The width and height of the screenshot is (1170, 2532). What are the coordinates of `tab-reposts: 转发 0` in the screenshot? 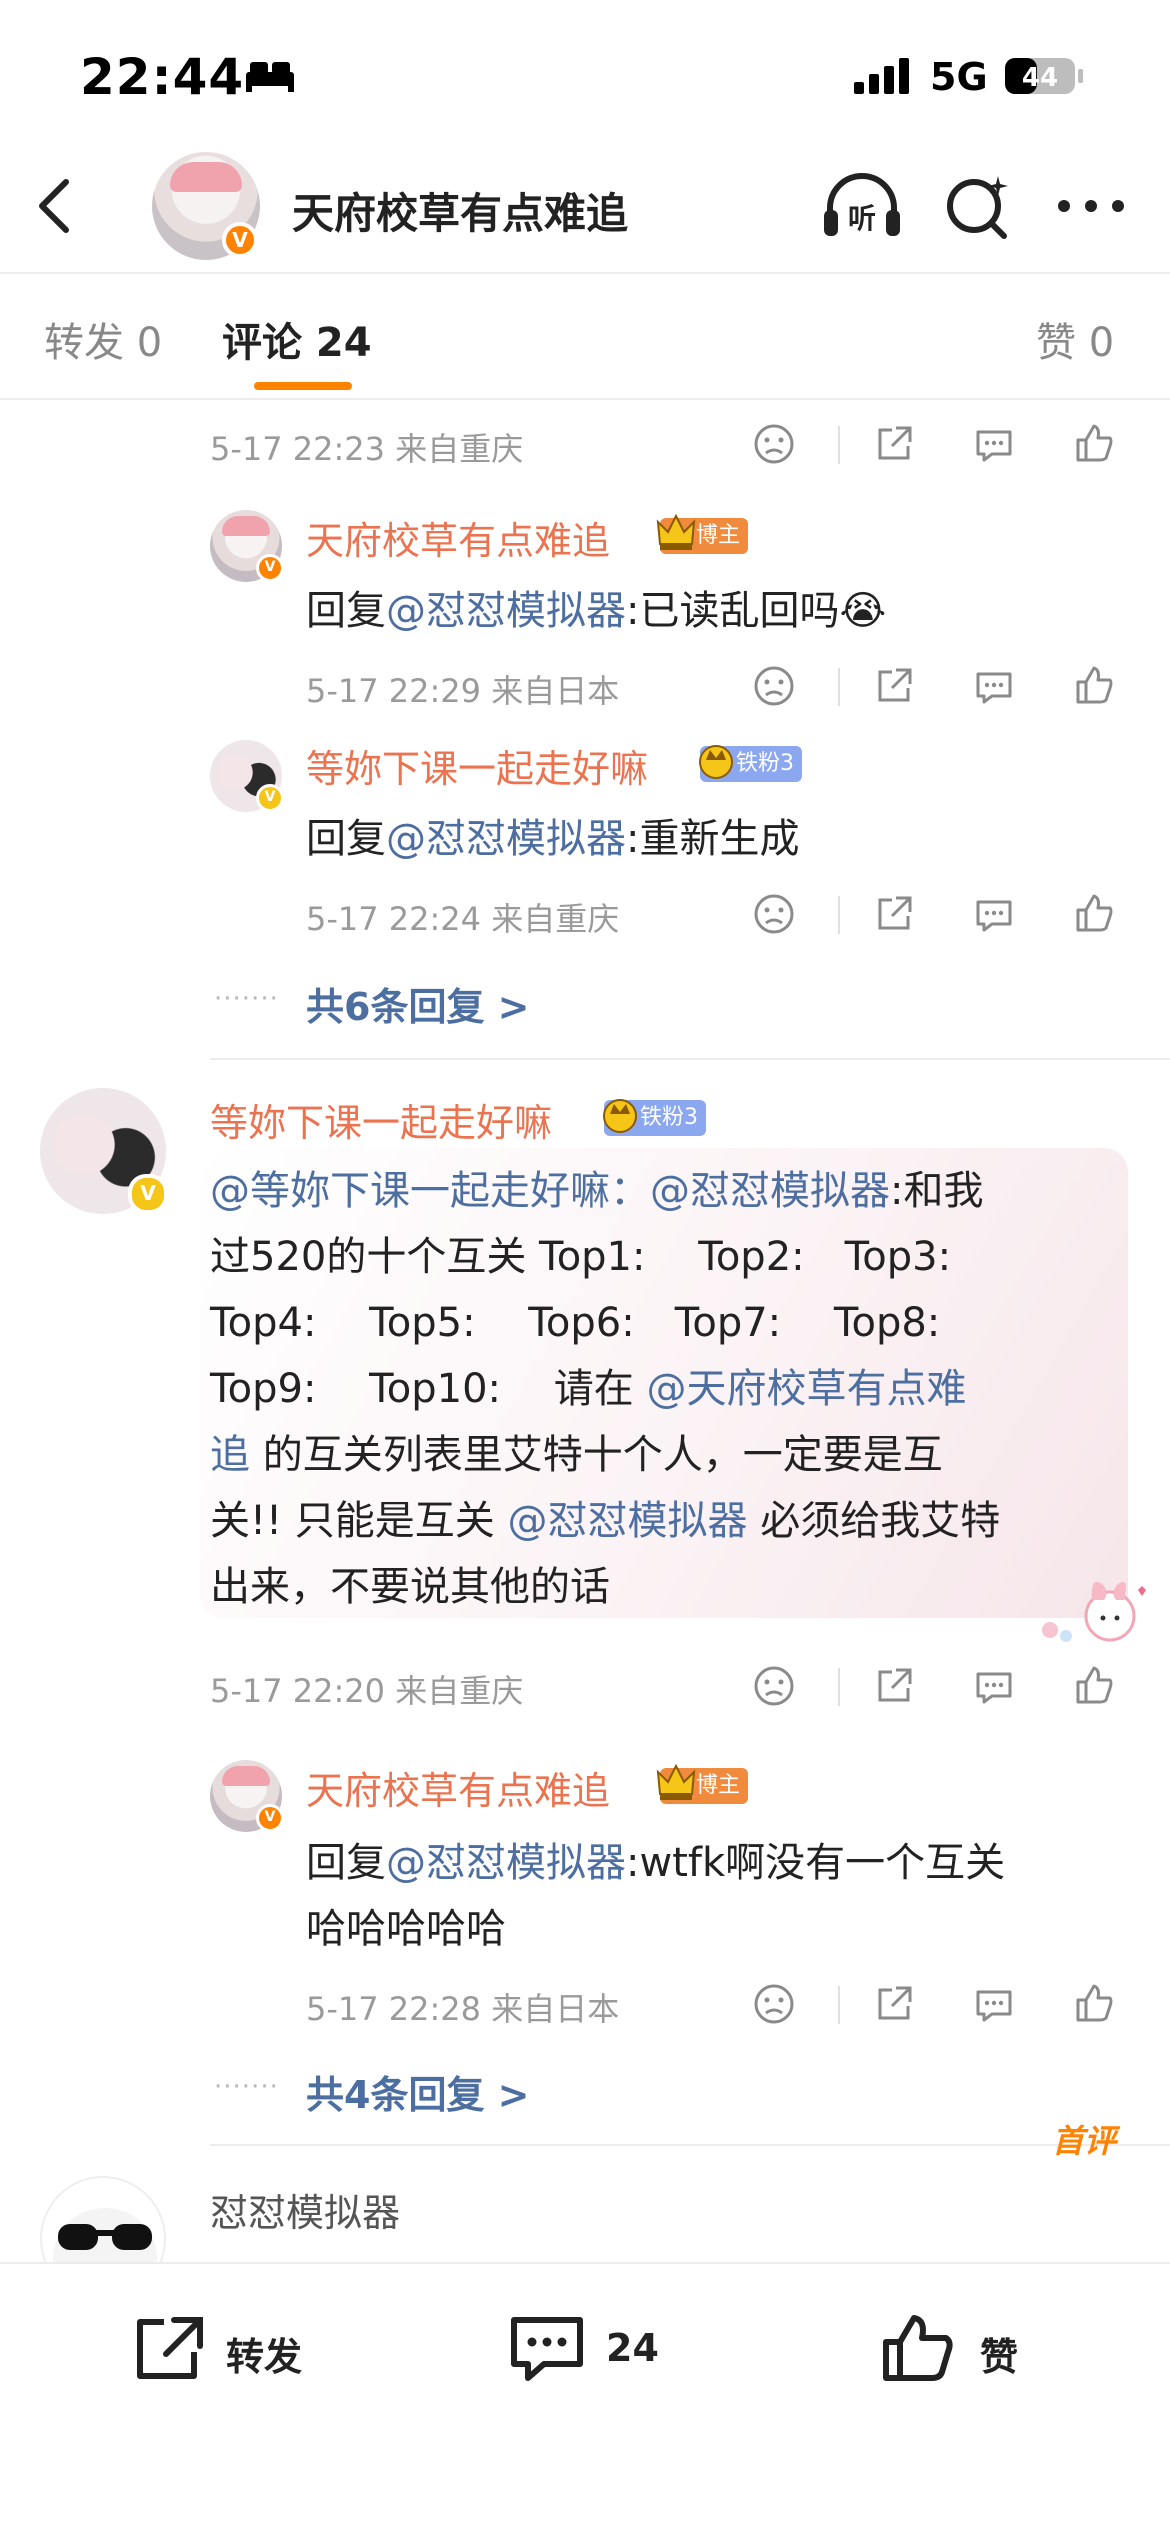 It's located at (103, 339).